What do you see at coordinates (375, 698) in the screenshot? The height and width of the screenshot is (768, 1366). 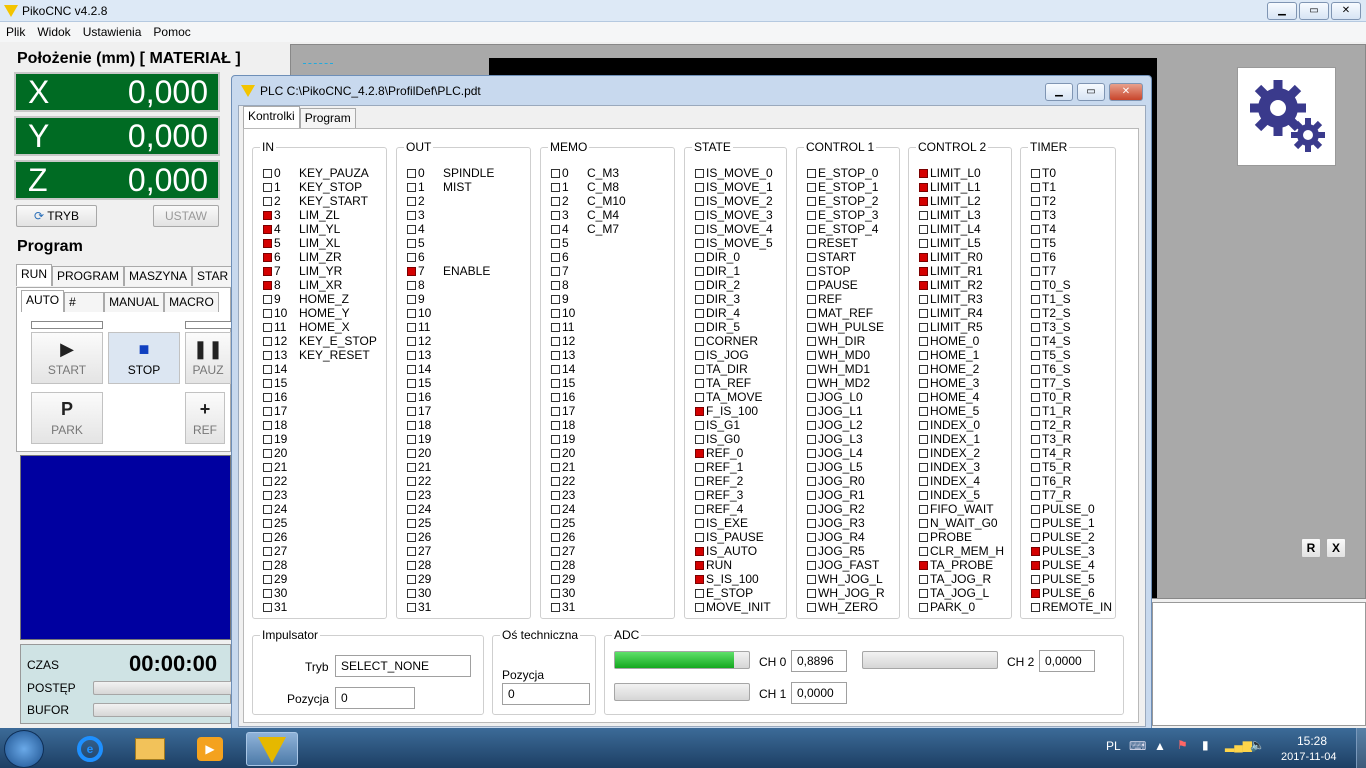 I see `impulsator-pozycja-field: 0` at bounding box center [375, 698].